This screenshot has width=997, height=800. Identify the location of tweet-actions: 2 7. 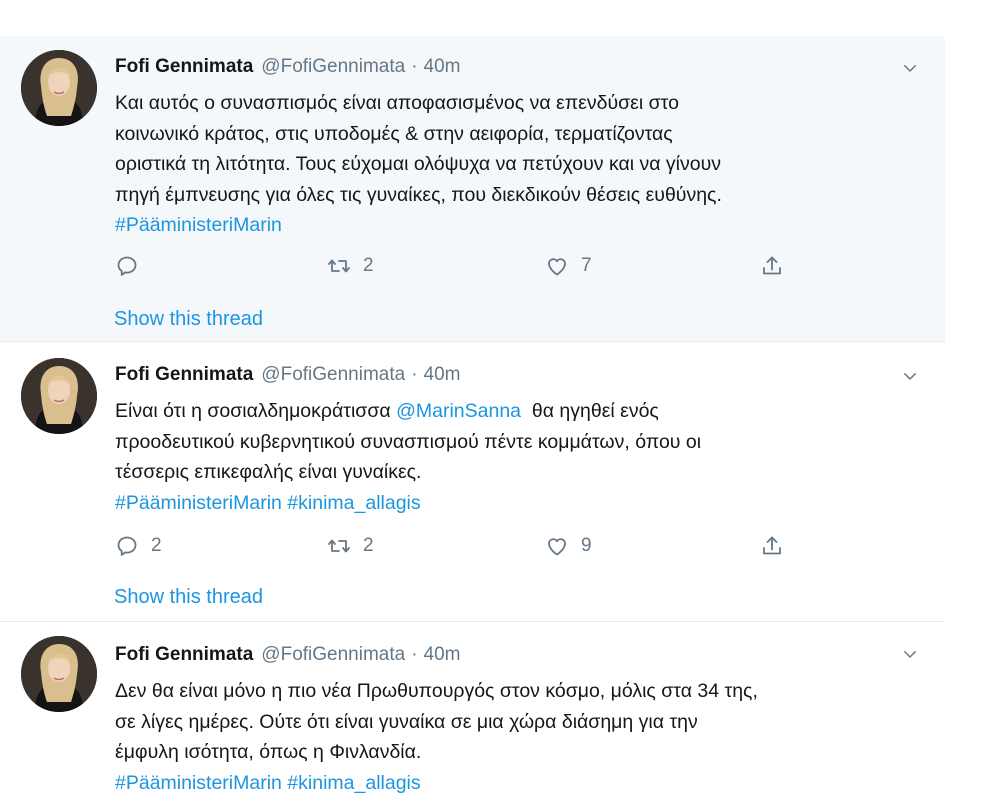
(455, 266).